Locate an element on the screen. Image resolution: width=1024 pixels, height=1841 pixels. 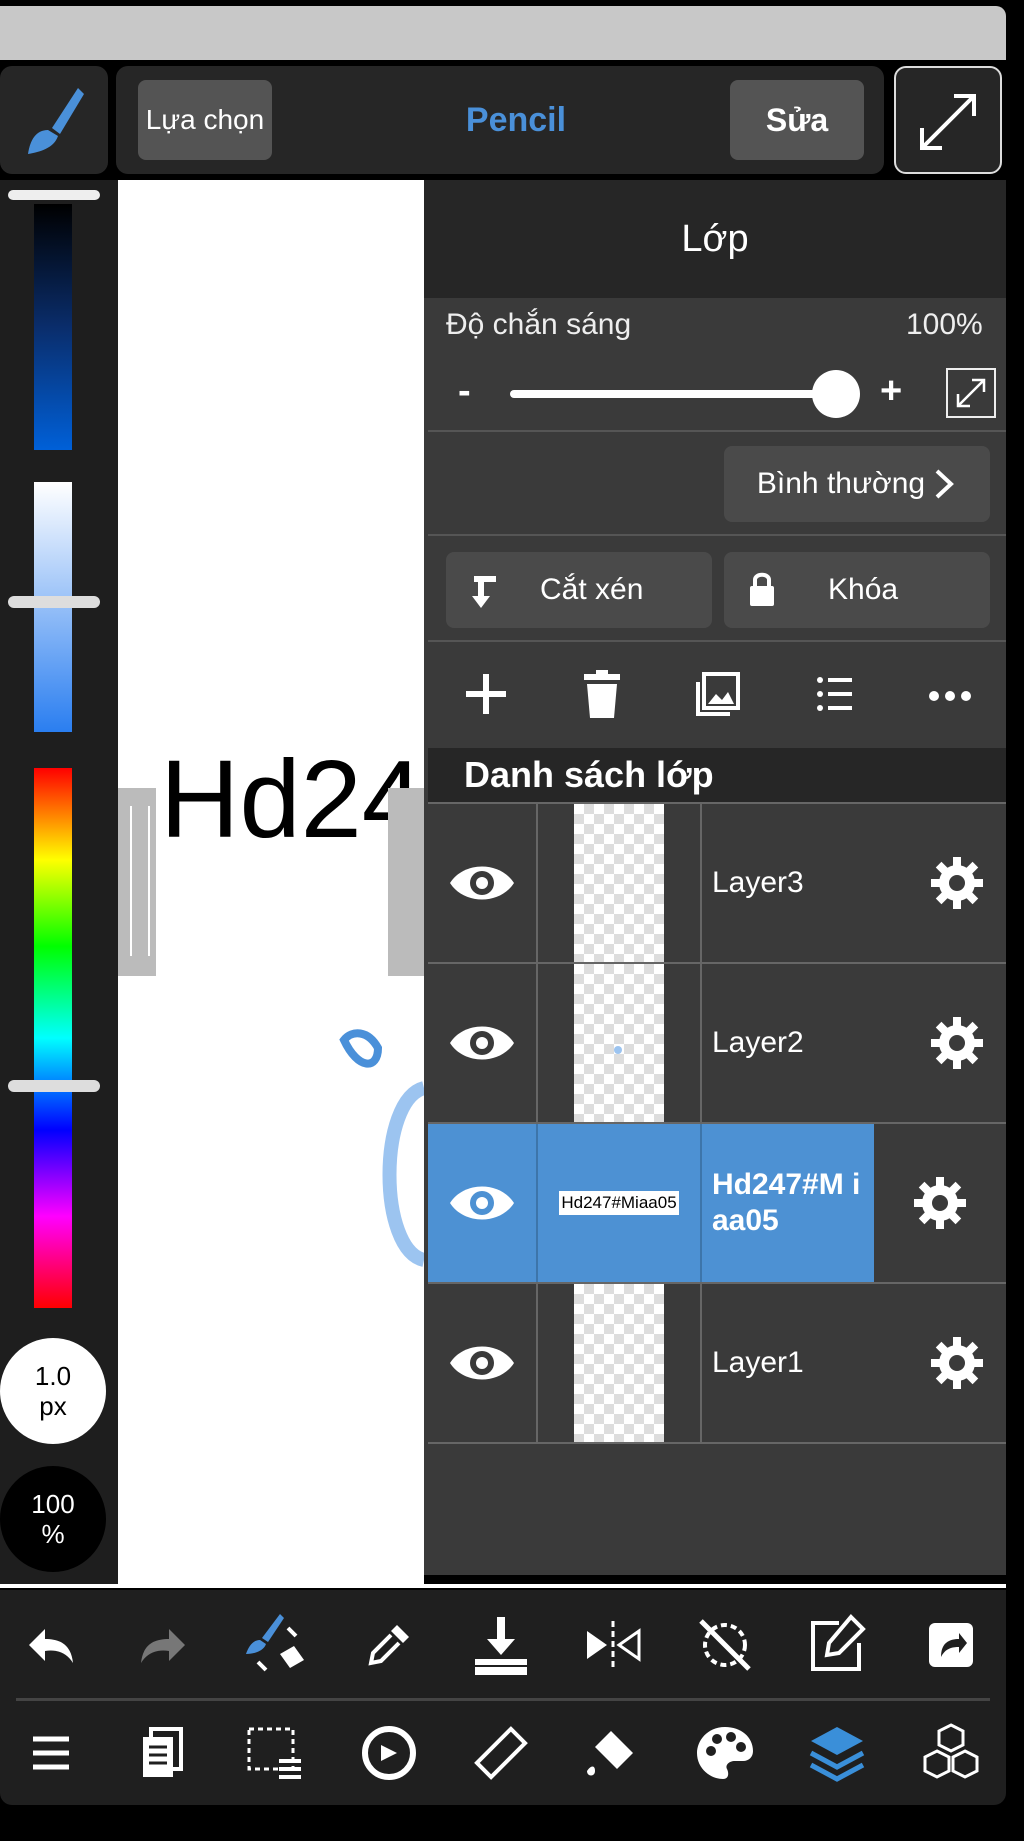
rotate-lock-button is located at coordinates (725, 1645).